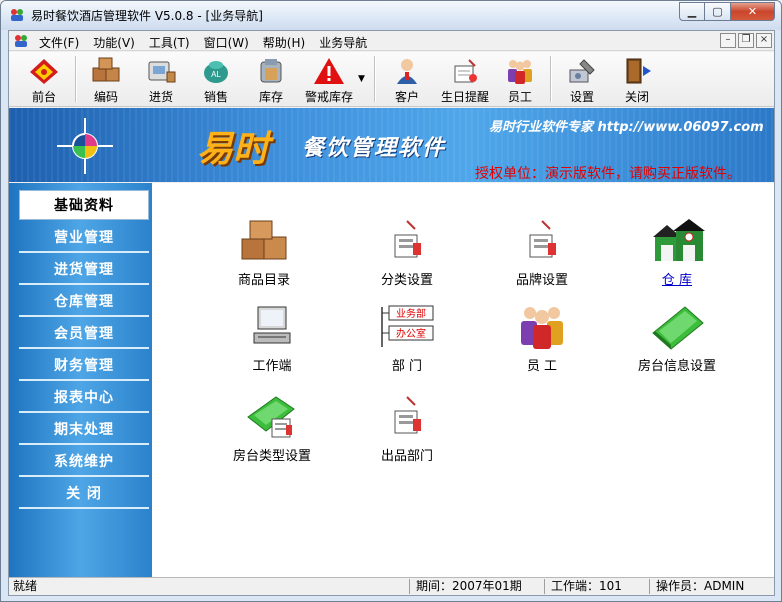 Image resolution: width=782 pixels, height=602 pixels. I want to click on org-chart-icon: 业务部 办公室, so click(407, 326).